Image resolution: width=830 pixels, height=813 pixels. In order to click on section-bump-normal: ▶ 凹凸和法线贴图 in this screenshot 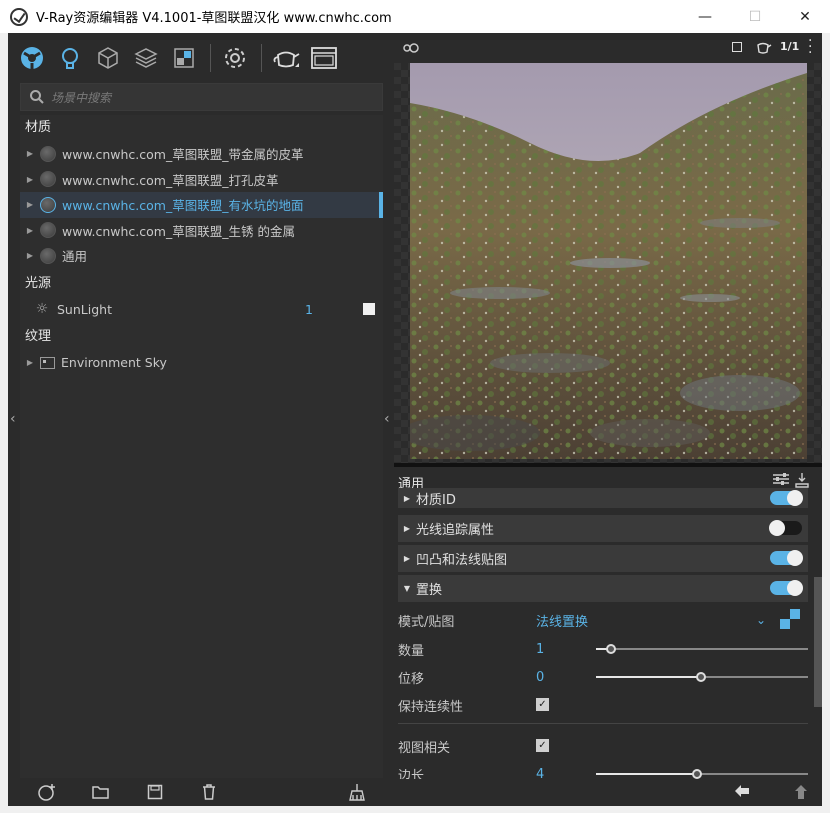, I will do `click(603, 558)`.